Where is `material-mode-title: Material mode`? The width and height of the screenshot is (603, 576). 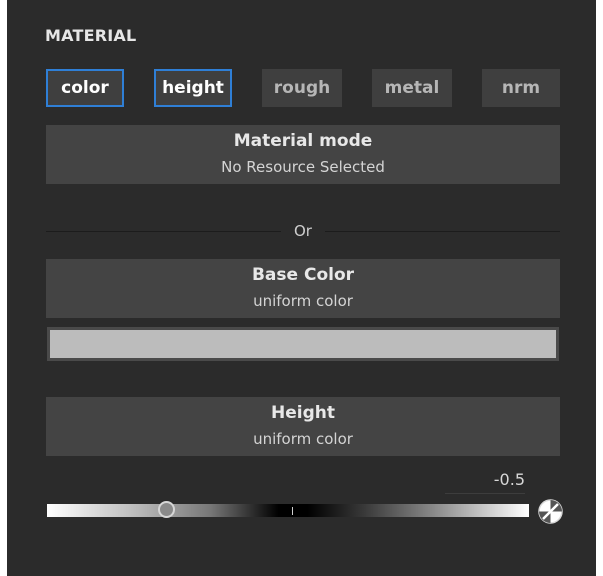
material-mode-title: Material mode is located at coordinates (303, 141).